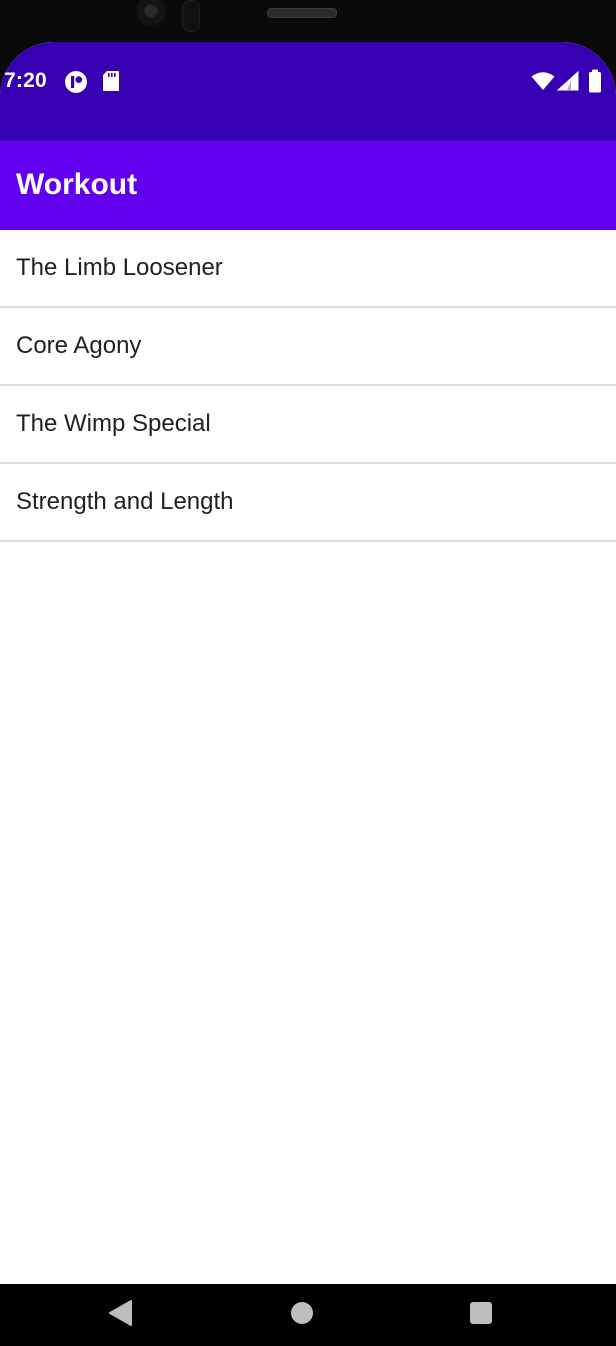 The width and height of the screenshot is (616, 1346). What do you see at coordinates (595, 83) in the screenshot?
I see `battery-icon` at bounding box center [595, 83].